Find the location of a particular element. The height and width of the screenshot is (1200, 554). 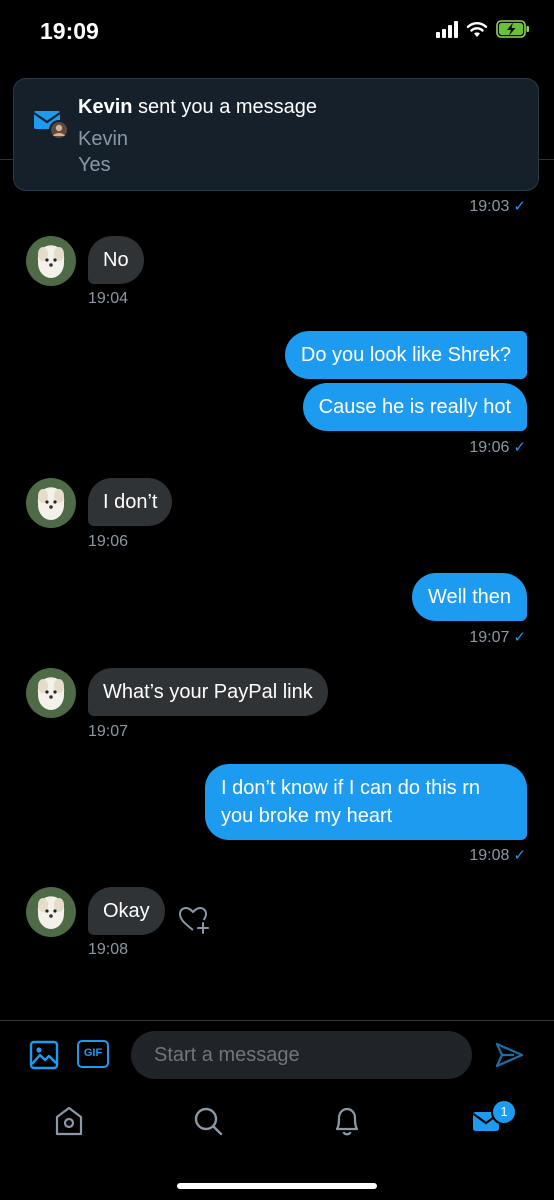

search-icon is located at coordinates (208, 1121).